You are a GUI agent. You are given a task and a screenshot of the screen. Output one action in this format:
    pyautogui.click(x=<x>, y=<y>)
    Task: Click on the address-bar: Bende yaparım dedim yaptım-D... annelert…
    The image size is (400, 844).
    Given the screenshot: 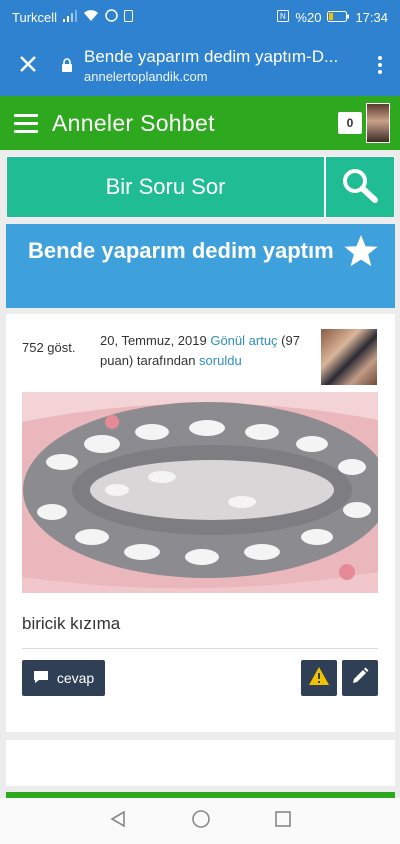 What is the action you would take?
    pyautogui.click(x=219, y=65)
    